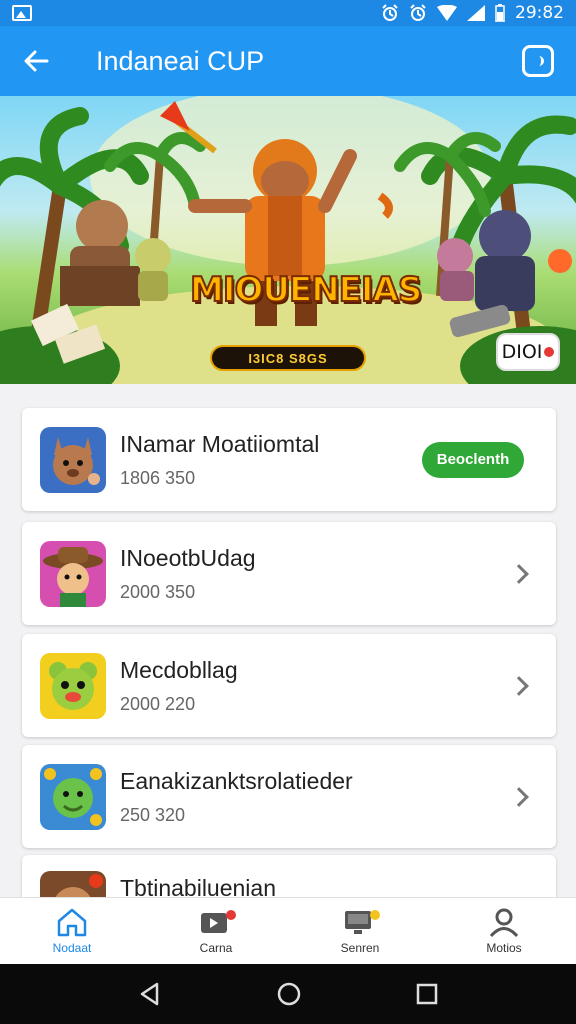  What do you see at coordinates (220, 443) in the screenshot?
I see `game-name: INamar Moatiiomtal` at bounding box center [220, 443].